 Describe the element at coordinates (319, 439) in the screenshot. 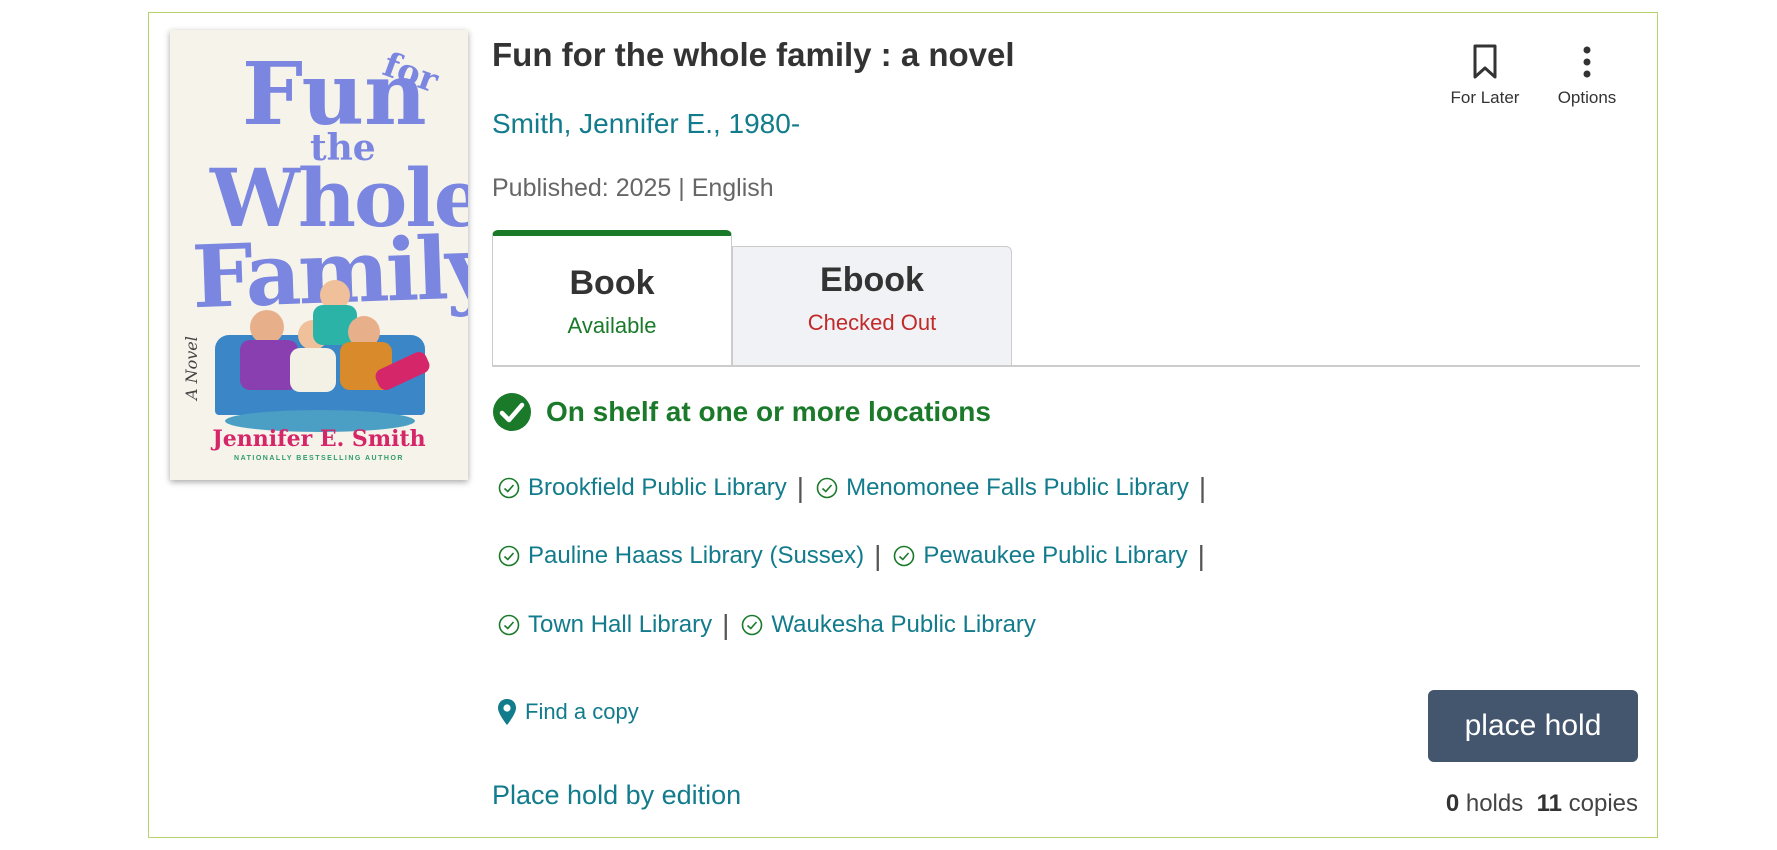

I see `cover-author: Jennifer E. Smith` at that location.